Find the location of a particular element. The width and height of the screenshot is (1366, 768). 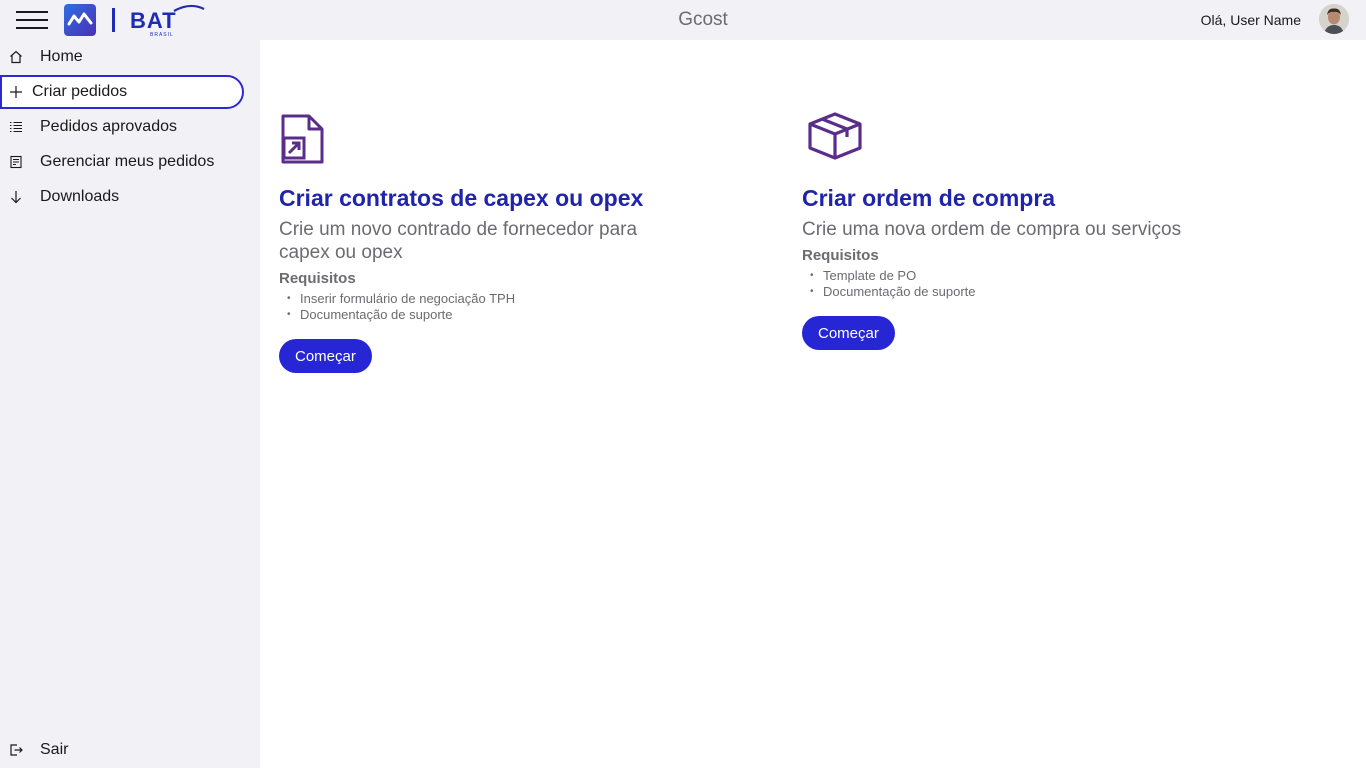

requirements-list: Template de PO Documentação de suporte is located at coordinates (1016, 284).